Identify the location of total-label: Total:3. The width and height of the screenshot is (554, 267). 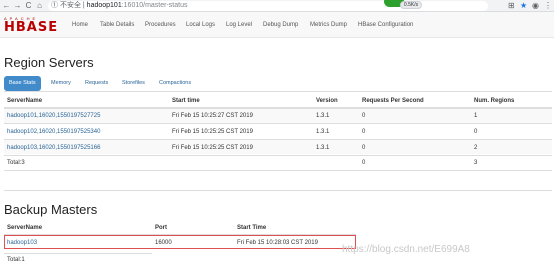
(16, 163).